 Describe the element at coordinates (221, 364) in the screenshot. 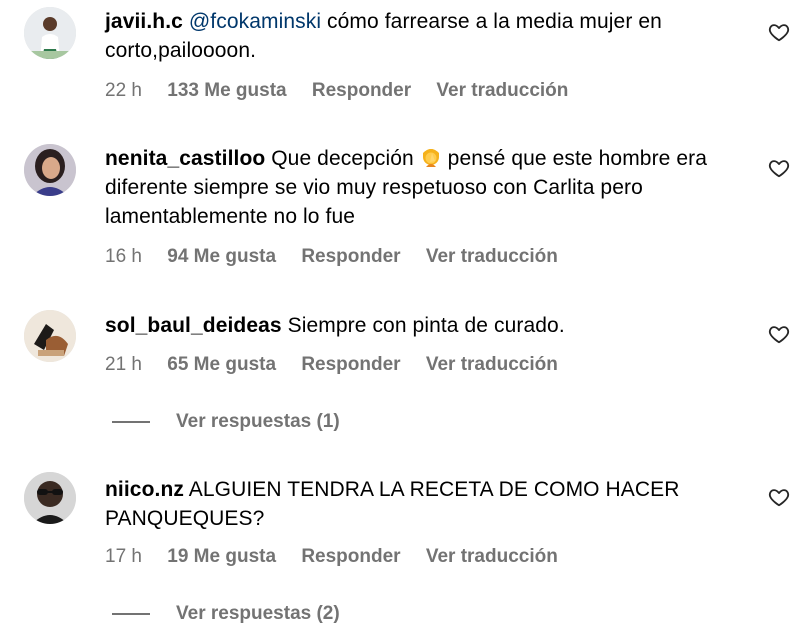

I see `likes-count: 65 Me gusta` at that location.